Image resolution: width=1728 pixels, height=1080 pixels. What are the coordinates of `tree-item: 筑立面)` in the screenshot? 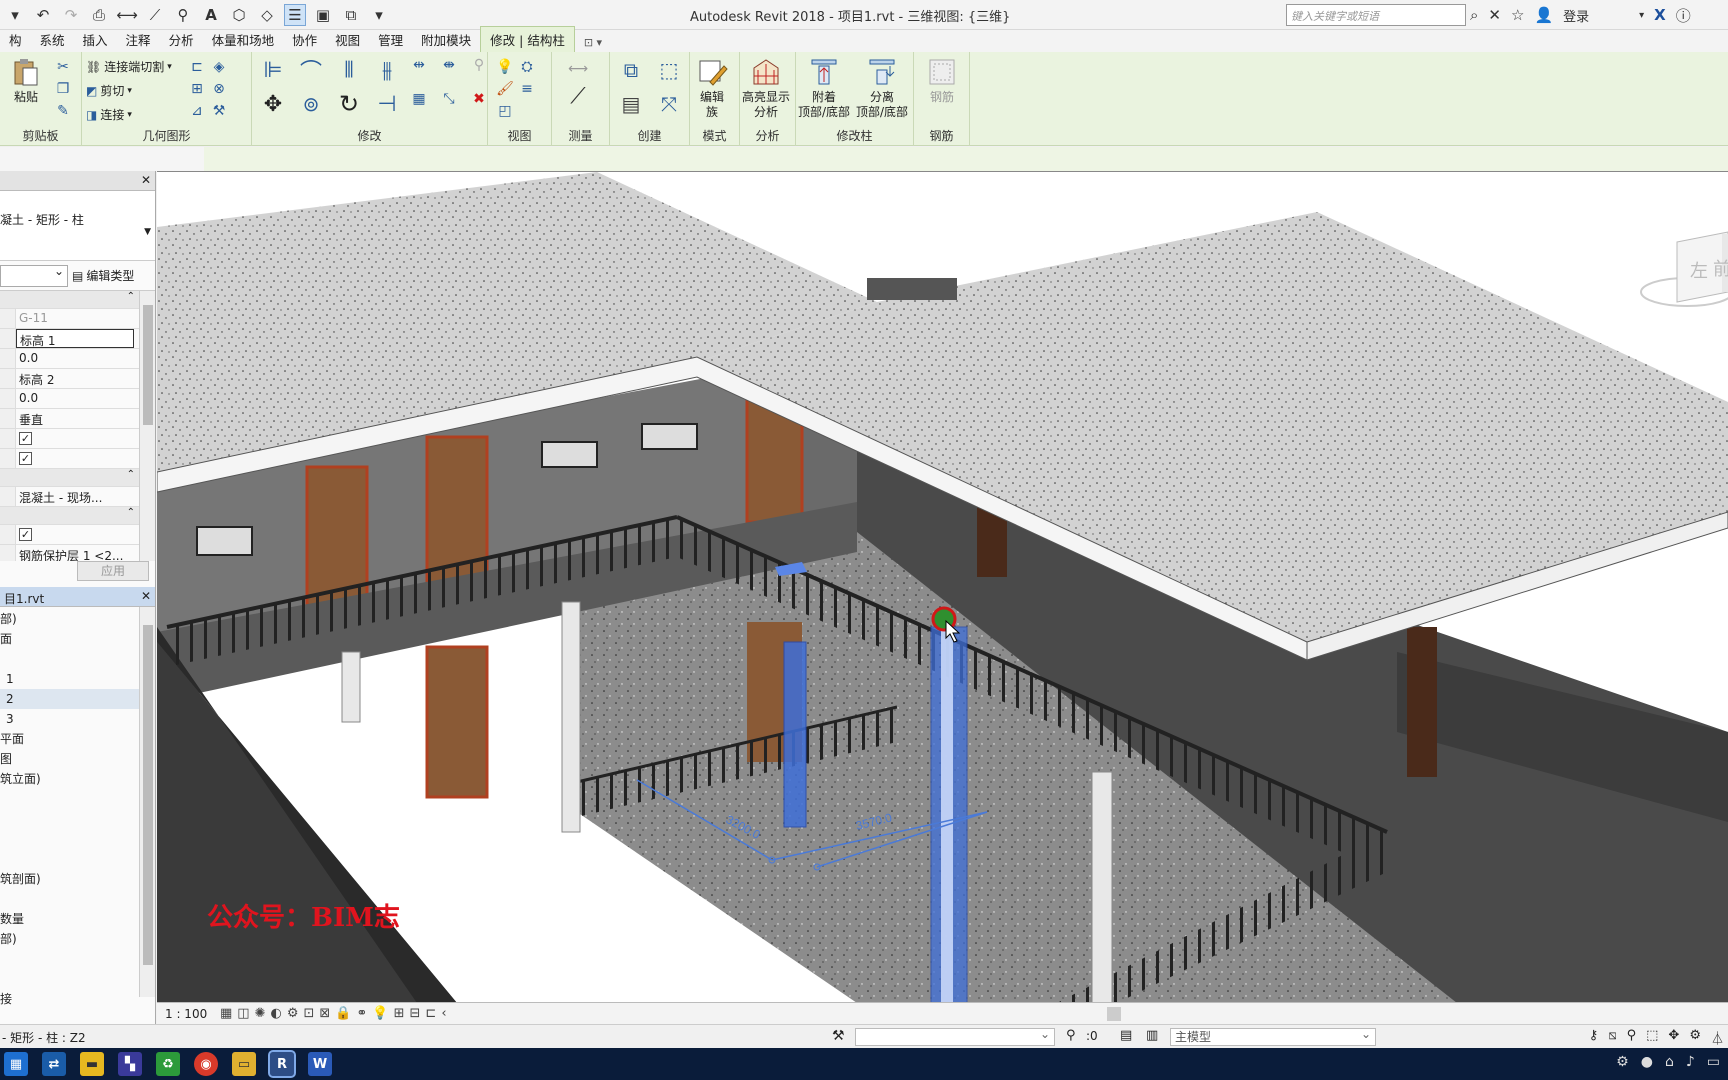 It's located at (77, 779).